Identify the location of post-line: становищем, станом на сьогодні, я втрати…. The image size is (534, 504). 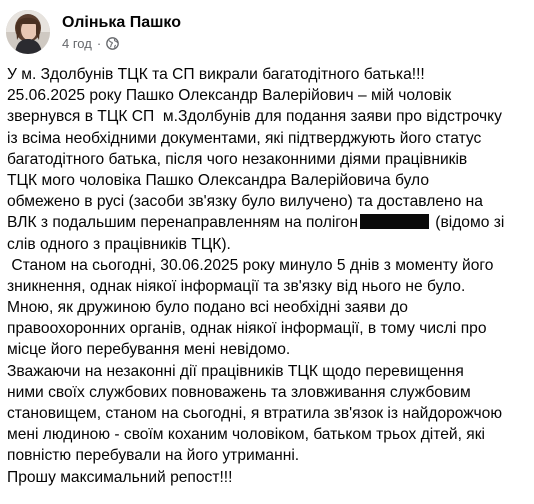
(255, 413).